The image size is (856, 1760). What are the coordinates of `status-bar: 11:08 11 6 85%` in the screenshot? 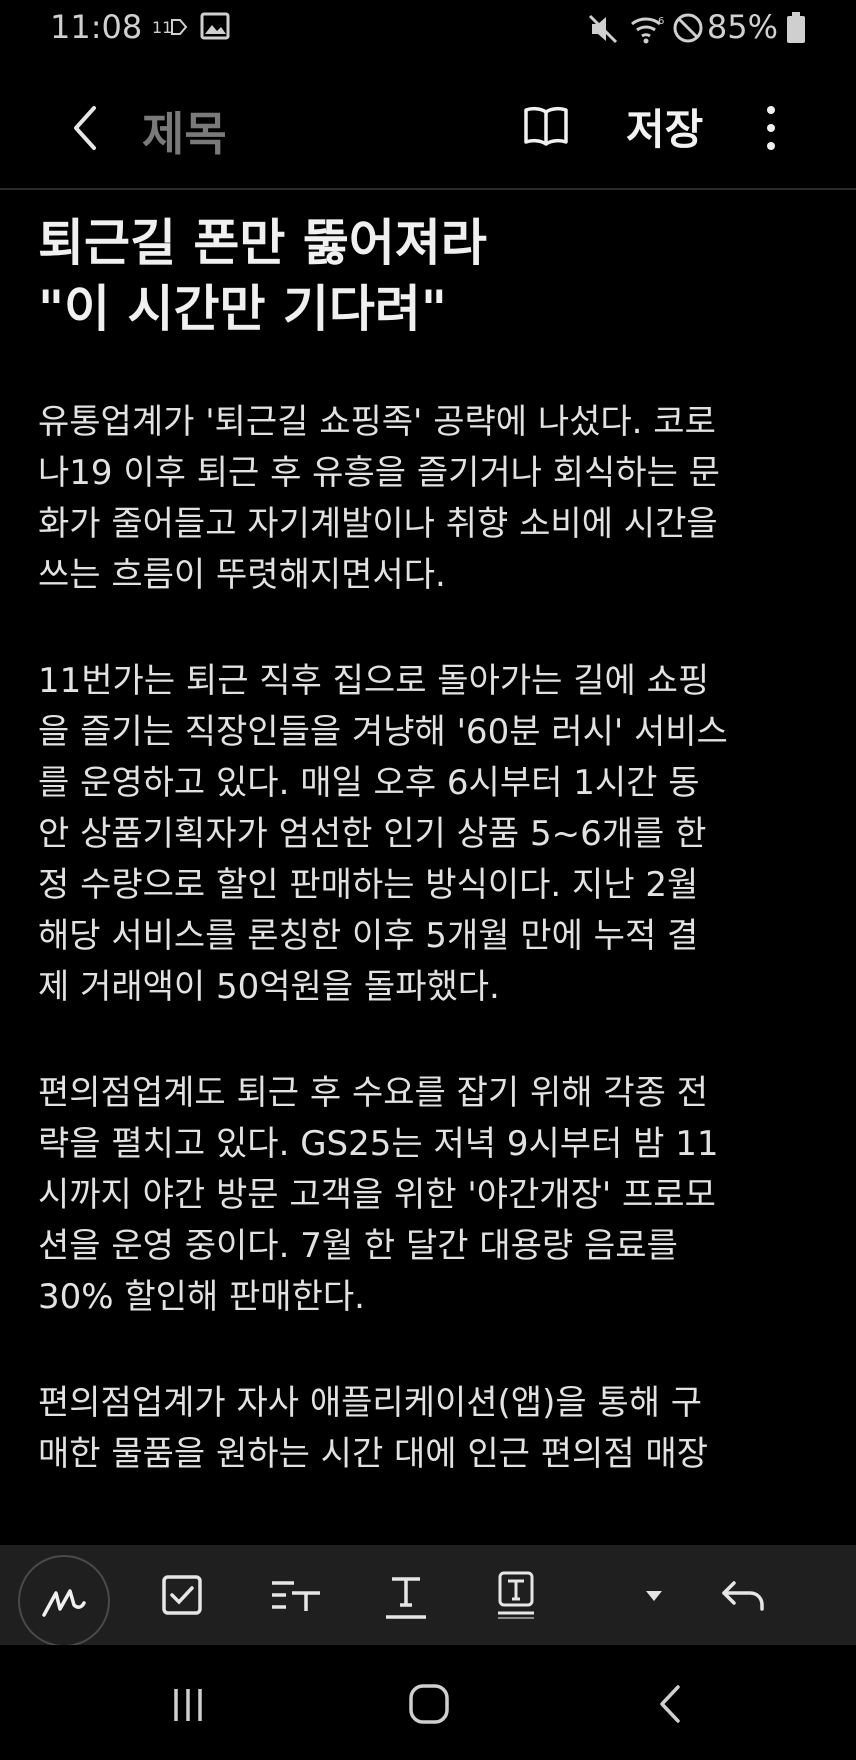 It's located at (428, 28).